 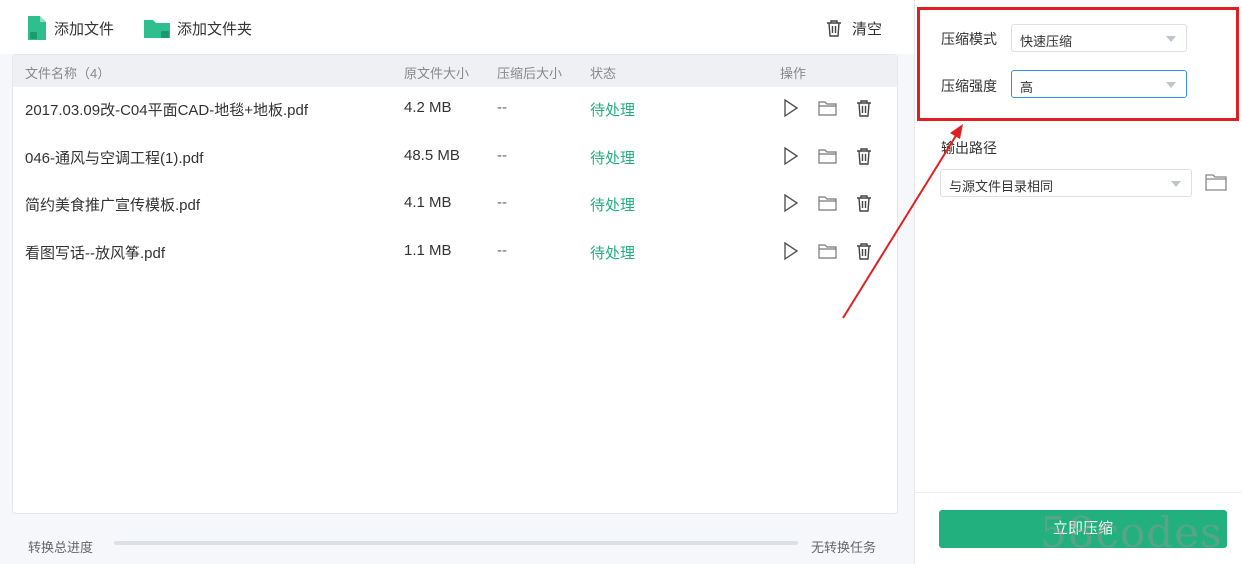 What do you see at coordinates (969, 148) in the screenshot?
I see `output-label: 输出路径` at bounding box center [969, 148].